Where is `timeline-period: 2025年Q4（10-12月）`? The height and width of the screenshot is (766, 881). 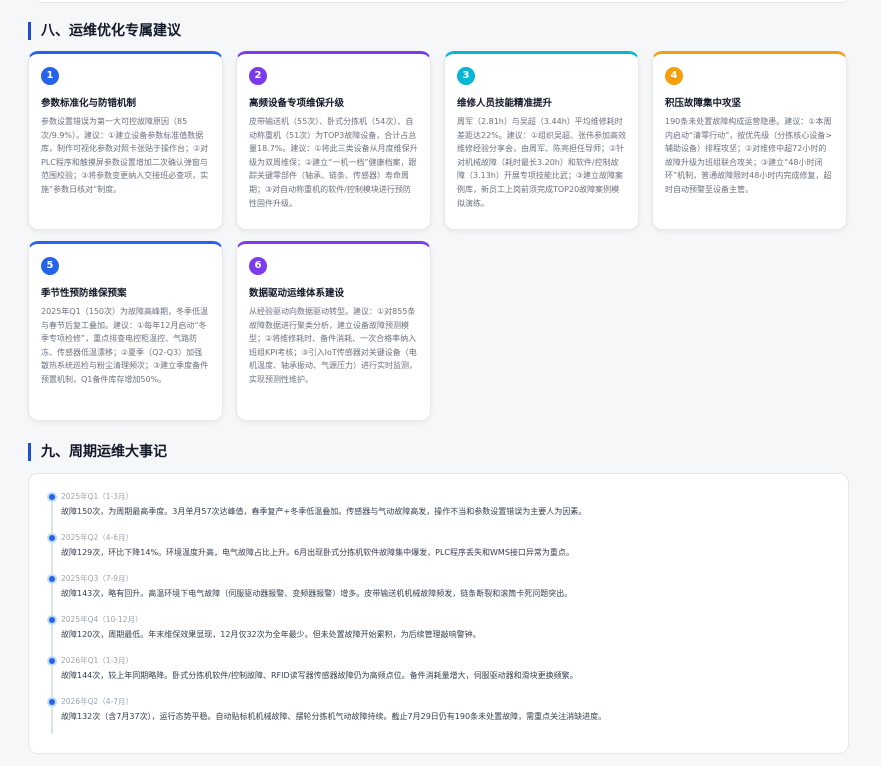
timeline-period: 2025年Q4（10-12月） is located at coordinates (102, 619).